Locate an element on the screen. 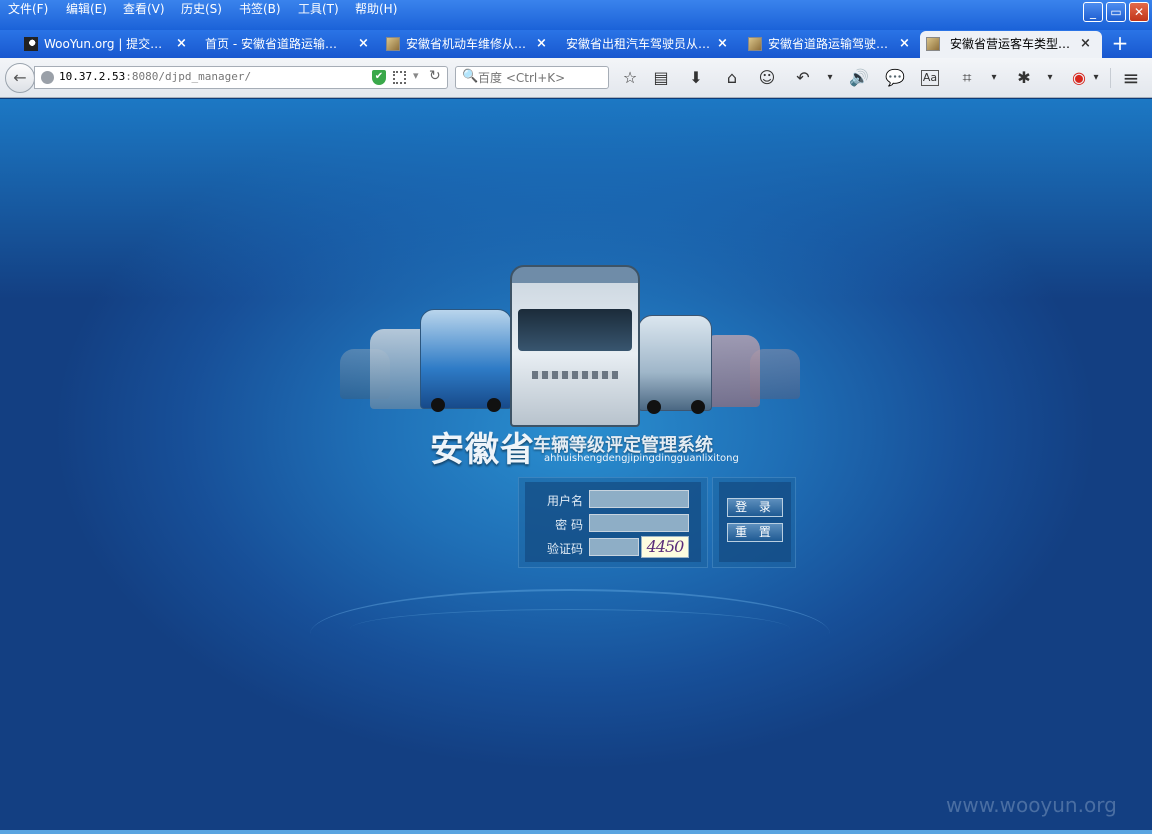 This screenshot has height=834, width=1152. search-icon: 🔍 is located at coordinates (470, 76).